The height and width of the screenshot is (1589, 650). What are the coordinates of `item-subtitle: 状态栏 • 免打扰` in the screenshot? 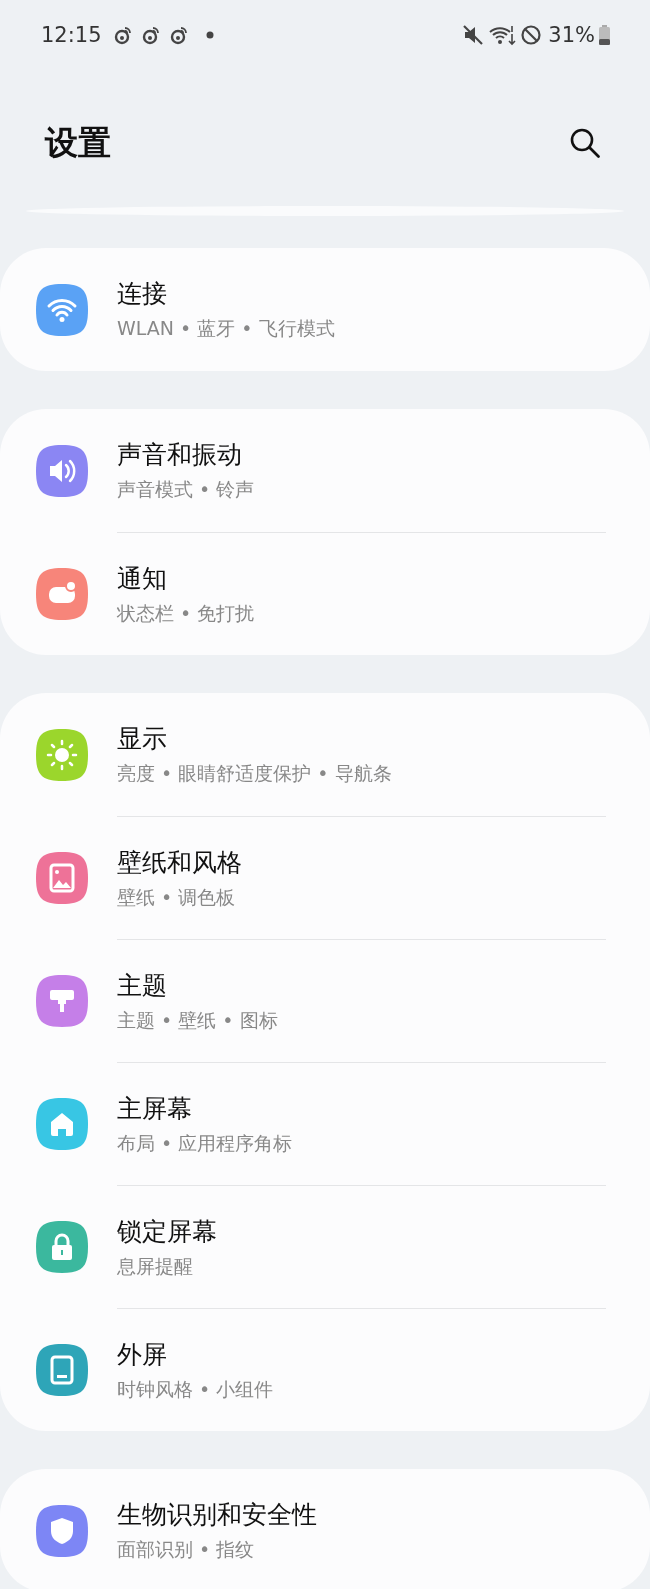 It's located at (186, 613).